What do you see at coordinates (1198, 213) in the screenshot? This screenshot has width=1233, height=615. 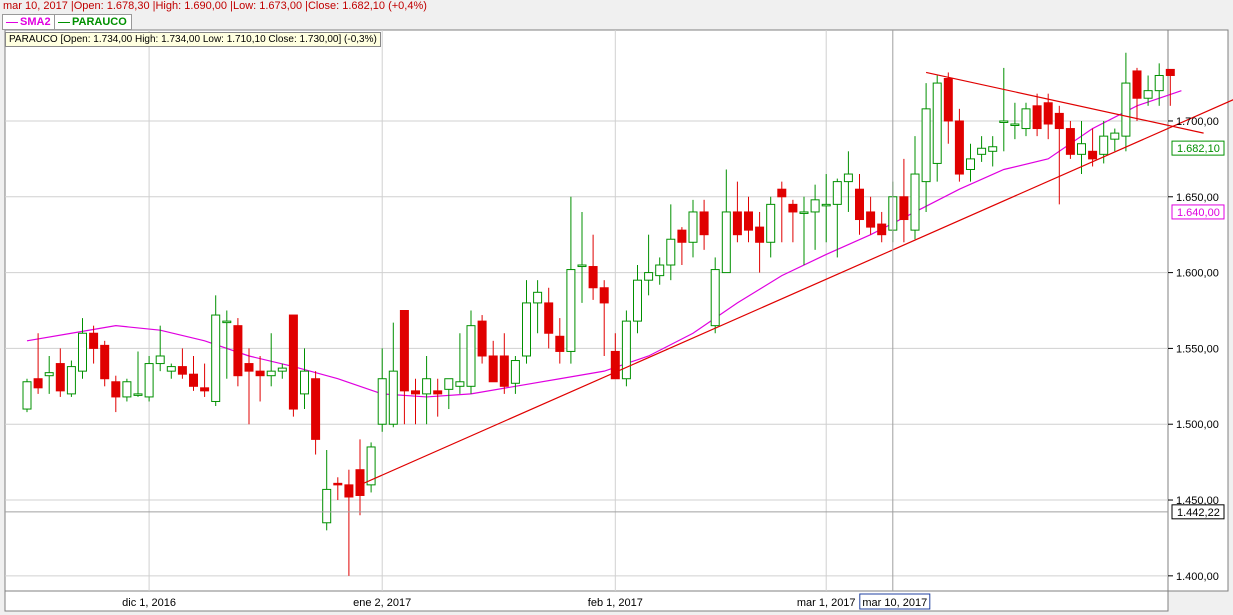 I see `price-tag-label: 1.640,00` at bounding box center [1198, 213].